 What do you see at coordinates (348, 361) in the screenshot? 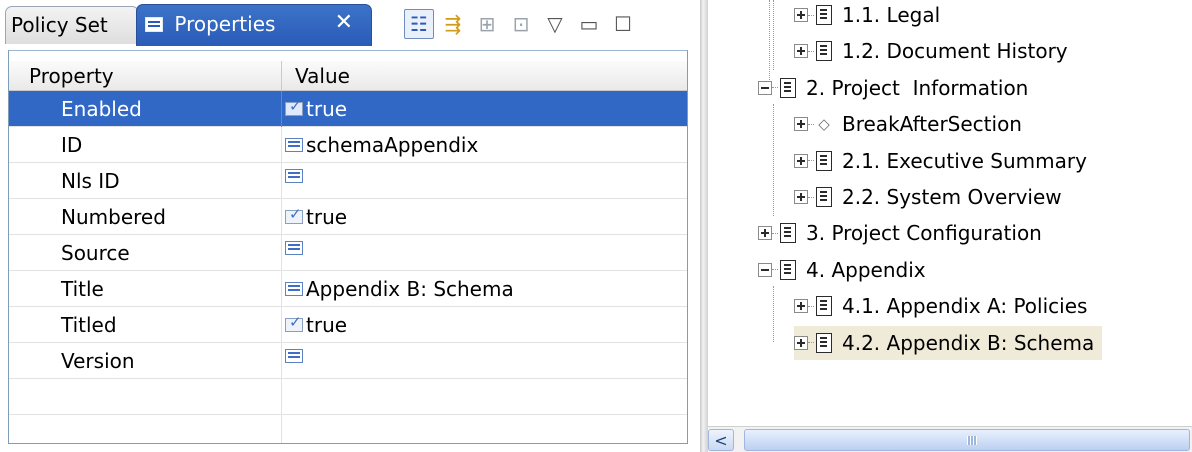
I see `table-row: Version` at bounding box center [348, 361].